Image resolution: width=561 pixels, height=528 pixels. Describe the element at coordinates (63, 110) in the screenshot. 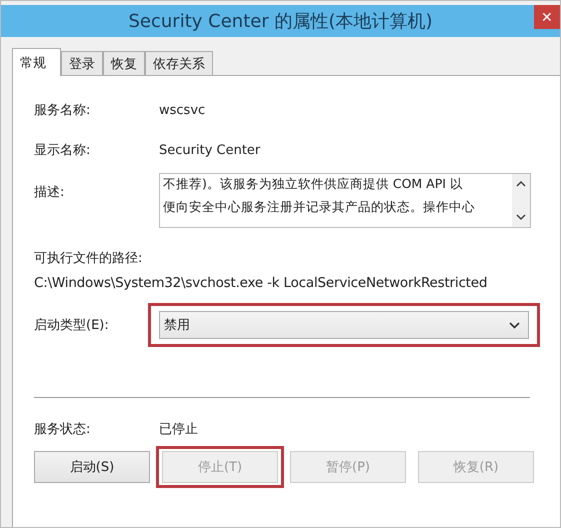

I see `field-label: 服务名称:` at that location.